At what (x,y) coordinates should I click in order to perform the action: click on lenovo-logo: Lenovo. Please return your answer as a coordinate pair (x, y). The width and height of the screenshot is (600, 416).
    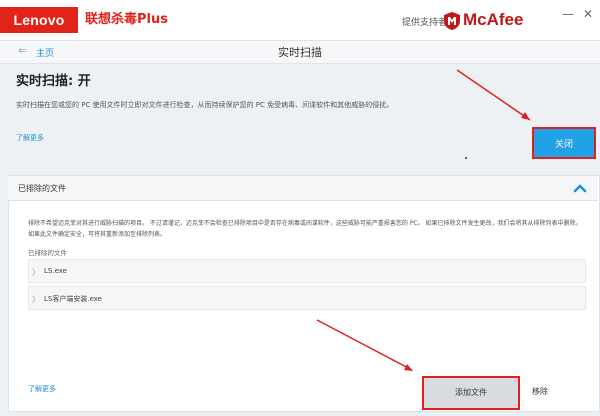
    Looking at the image, I should click on (39, 20).